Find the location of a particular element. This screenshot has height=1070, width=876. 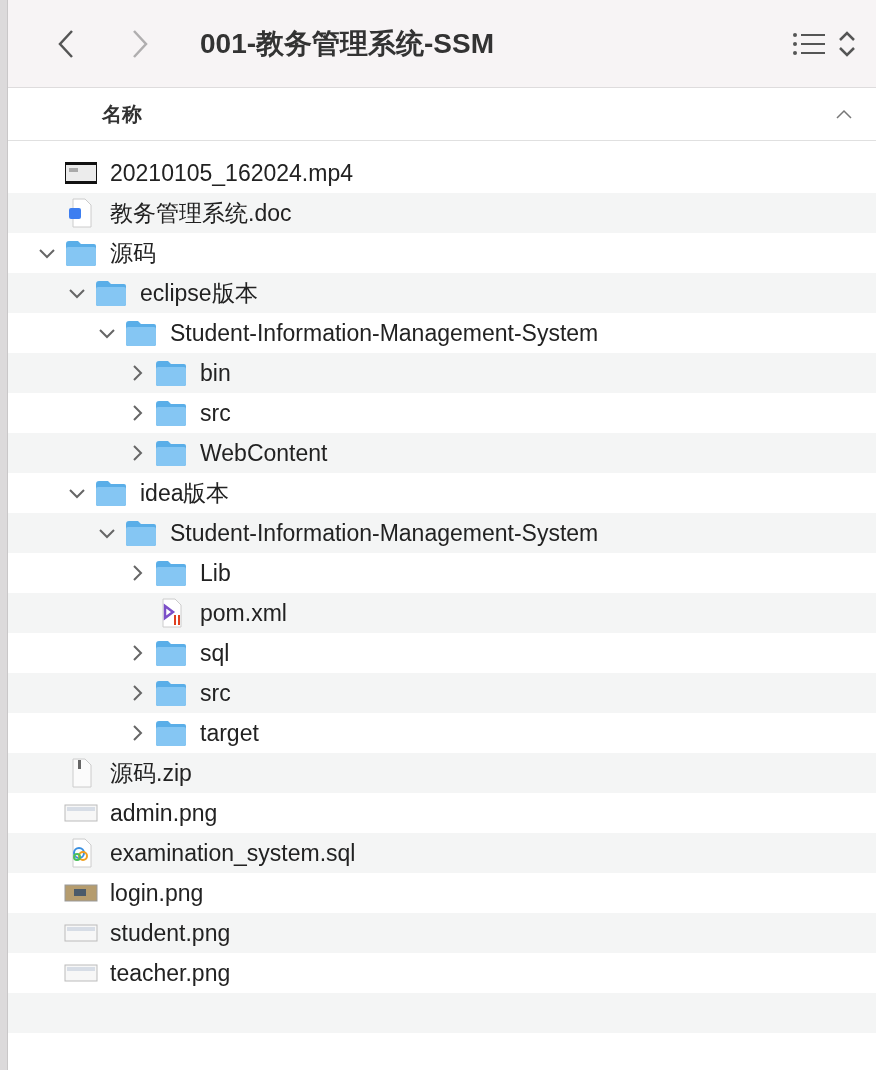

file-name: 20210105_162024.mp4 is located at coordinates (231, 173).